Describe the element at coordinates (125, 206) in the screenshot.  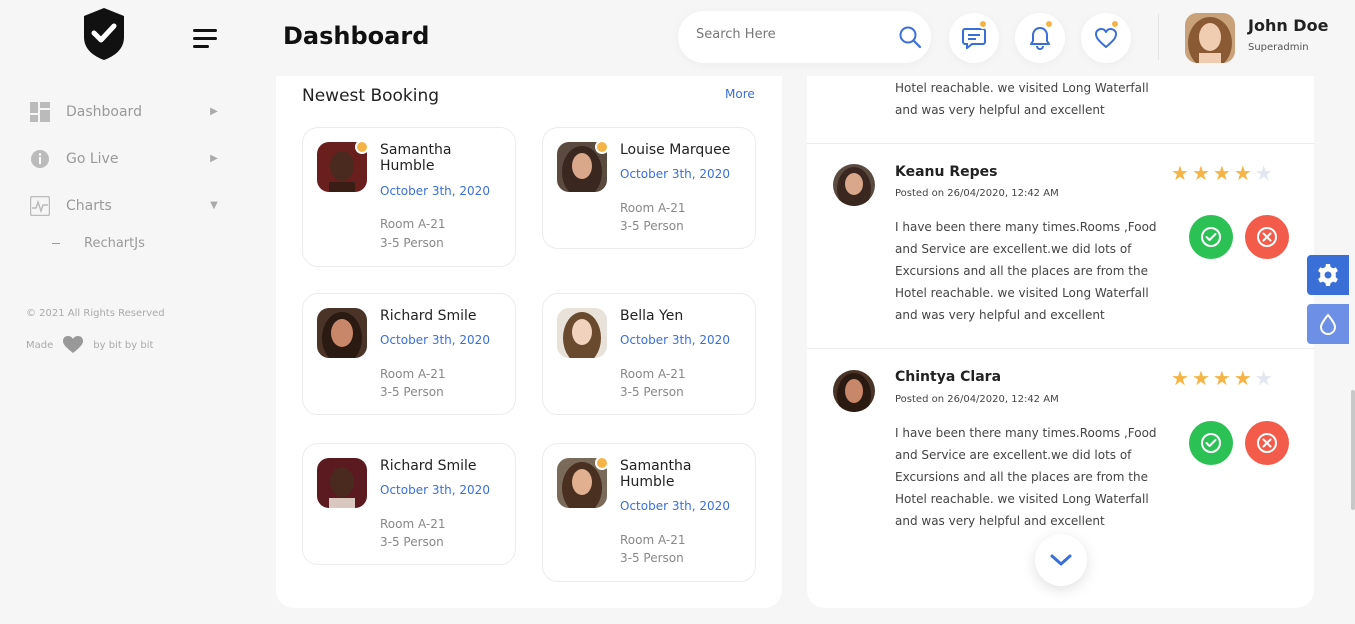
I see `sidebar-item-charts: Charts ▼` at that location.